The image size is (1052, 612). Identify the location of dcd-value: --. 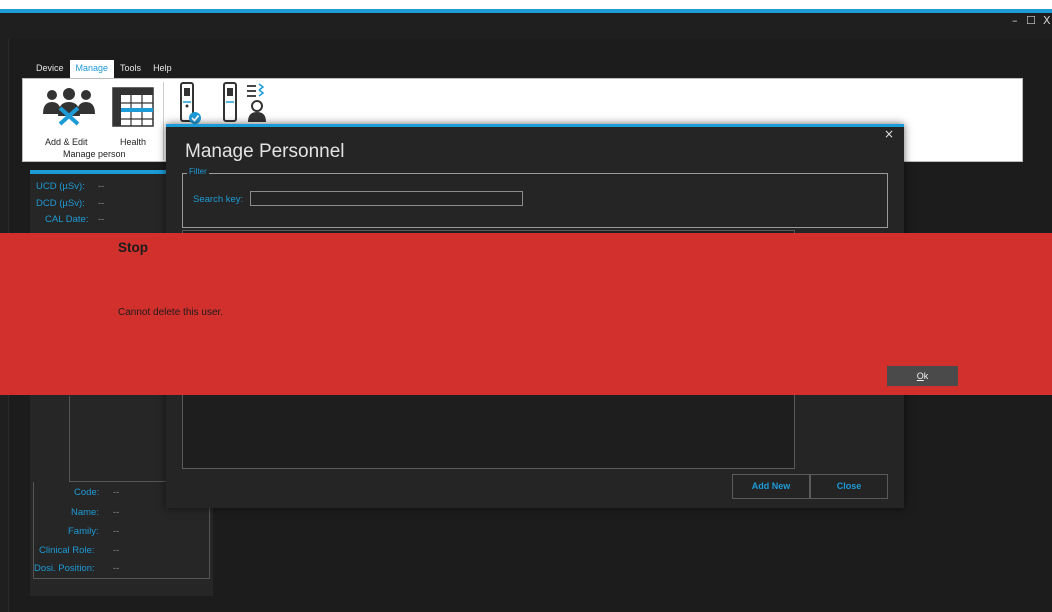
(101, 203).